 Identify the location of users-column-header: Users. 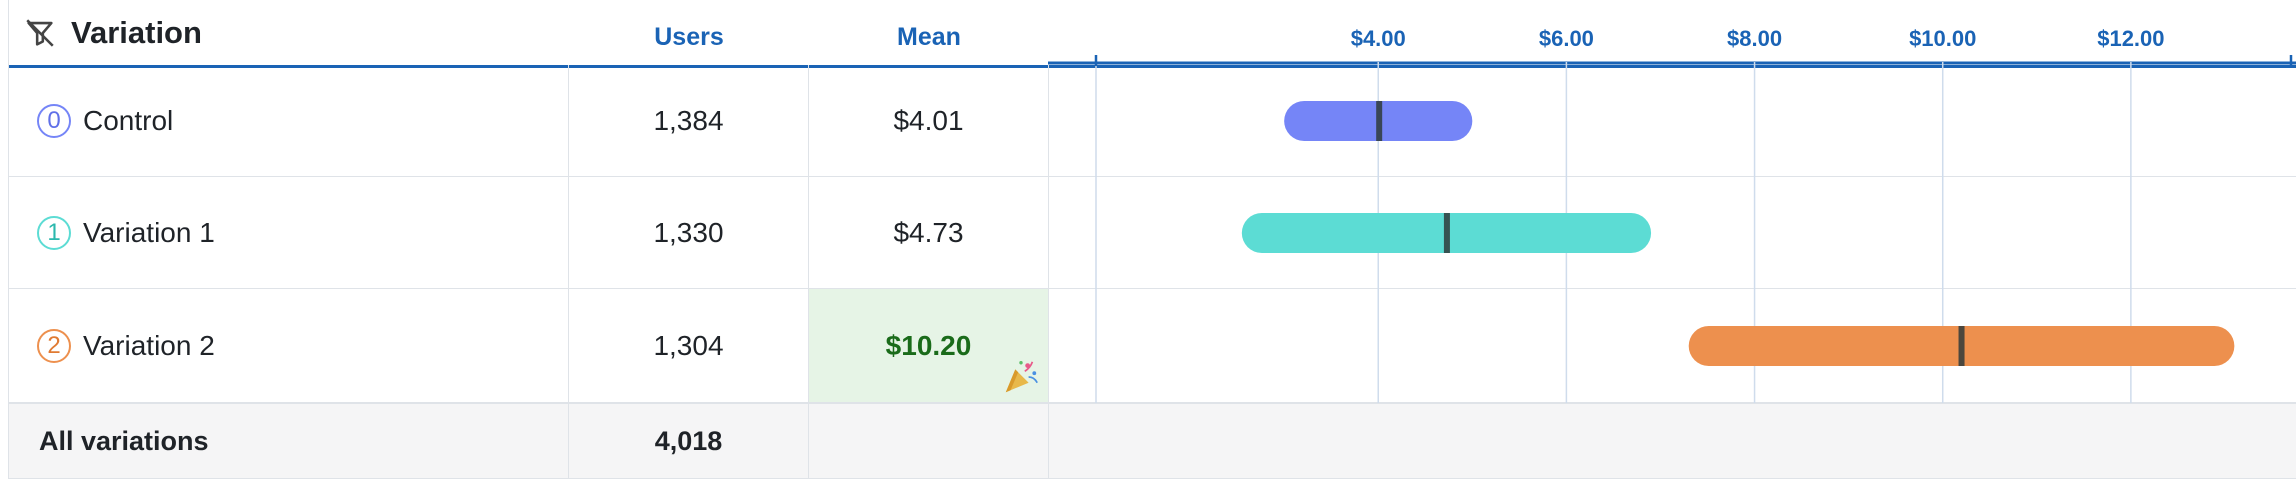
(689, 32).